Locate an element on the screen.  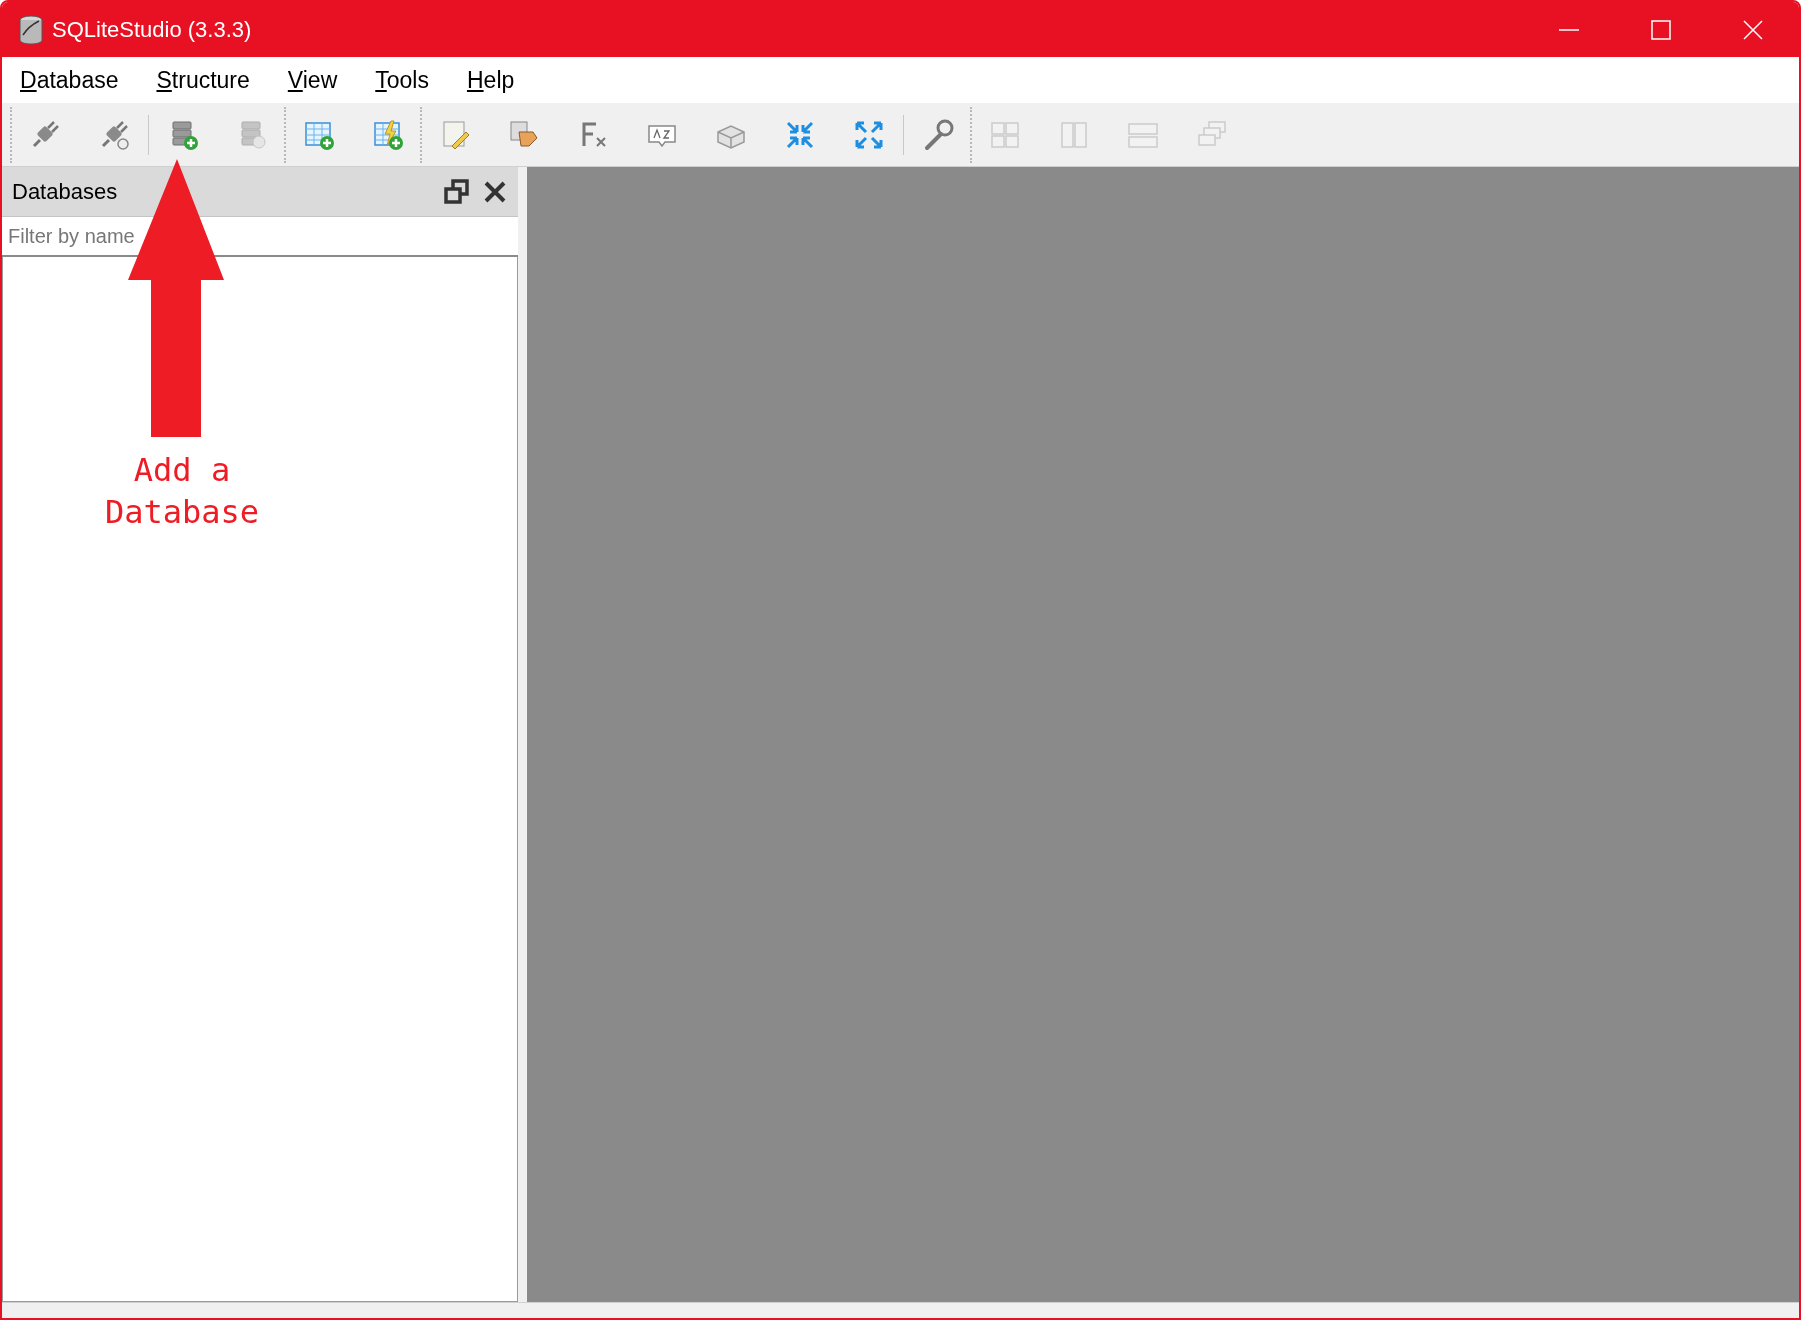
annotation-text: Add a Database is located at coordinates (182, 491).